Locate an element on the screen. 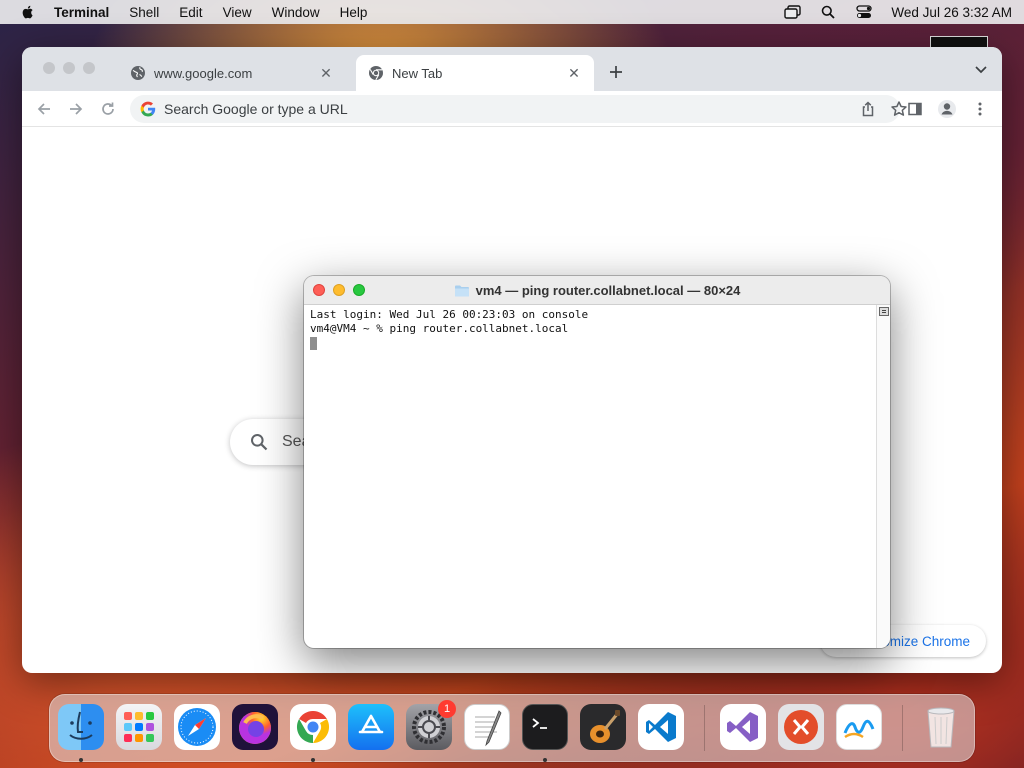 The height and width of the screenshot is (768, 1024). remote-desktop-icon is located at coordinates (801, 727).